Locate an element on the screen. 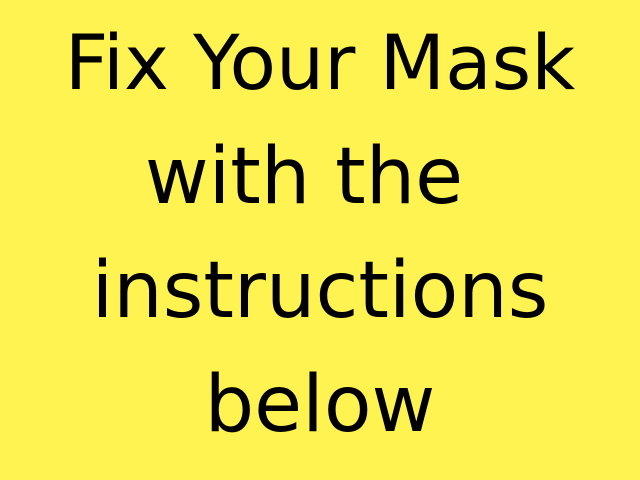 This screenshot has width=640, height=480. headline-line-3: instructions is located at coordinates (320, 291).